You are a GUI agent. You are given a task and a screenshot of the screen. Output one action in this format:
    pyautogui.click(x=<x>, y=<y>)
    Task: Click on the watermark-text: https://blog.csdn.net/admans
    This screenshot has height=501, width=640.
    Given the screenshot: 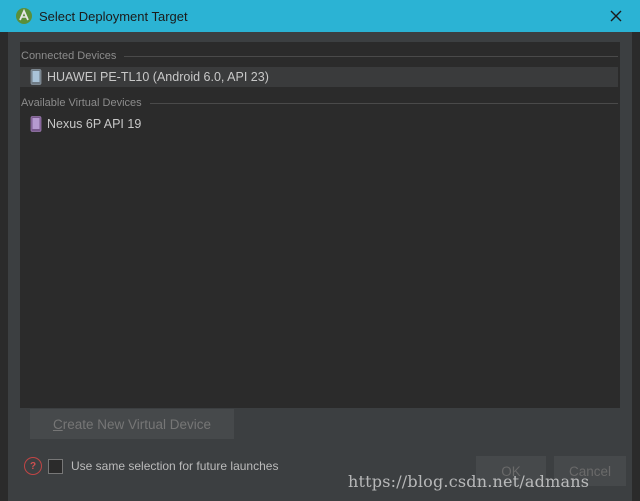 What is the action you would take?
    pyautogui.click(x=469, y=481)
    